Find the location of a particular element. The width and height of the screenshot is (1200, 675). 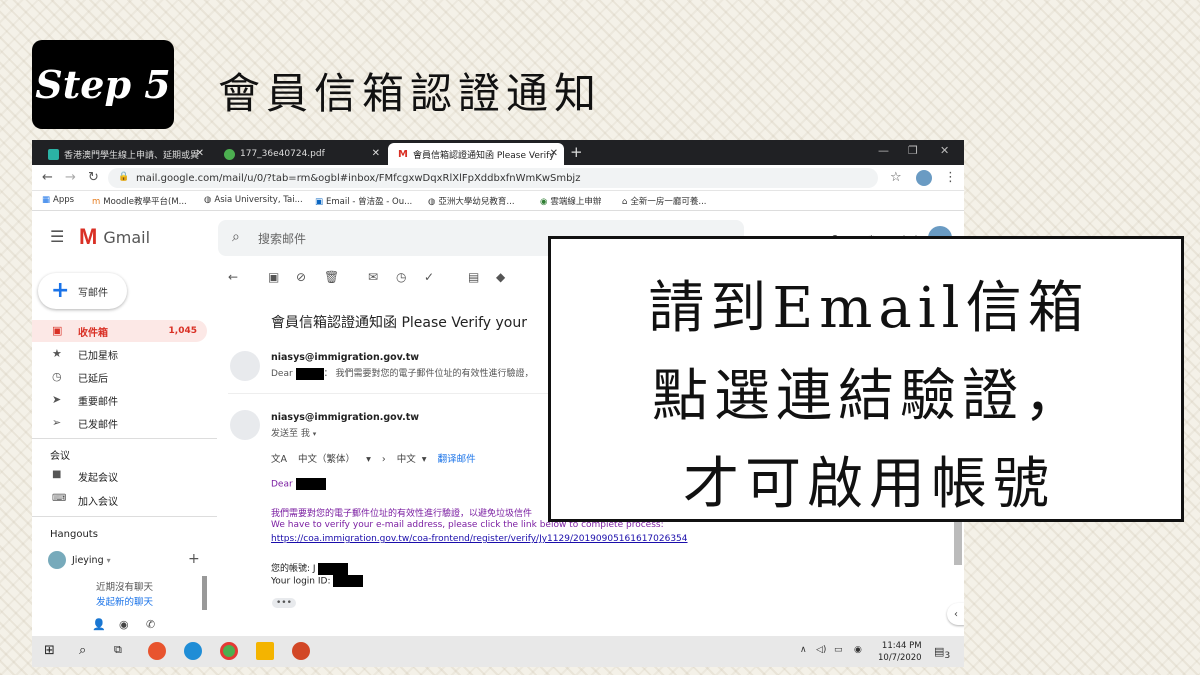

translate-message-link: 翻译邮件 is located at coordinates (457, 459).